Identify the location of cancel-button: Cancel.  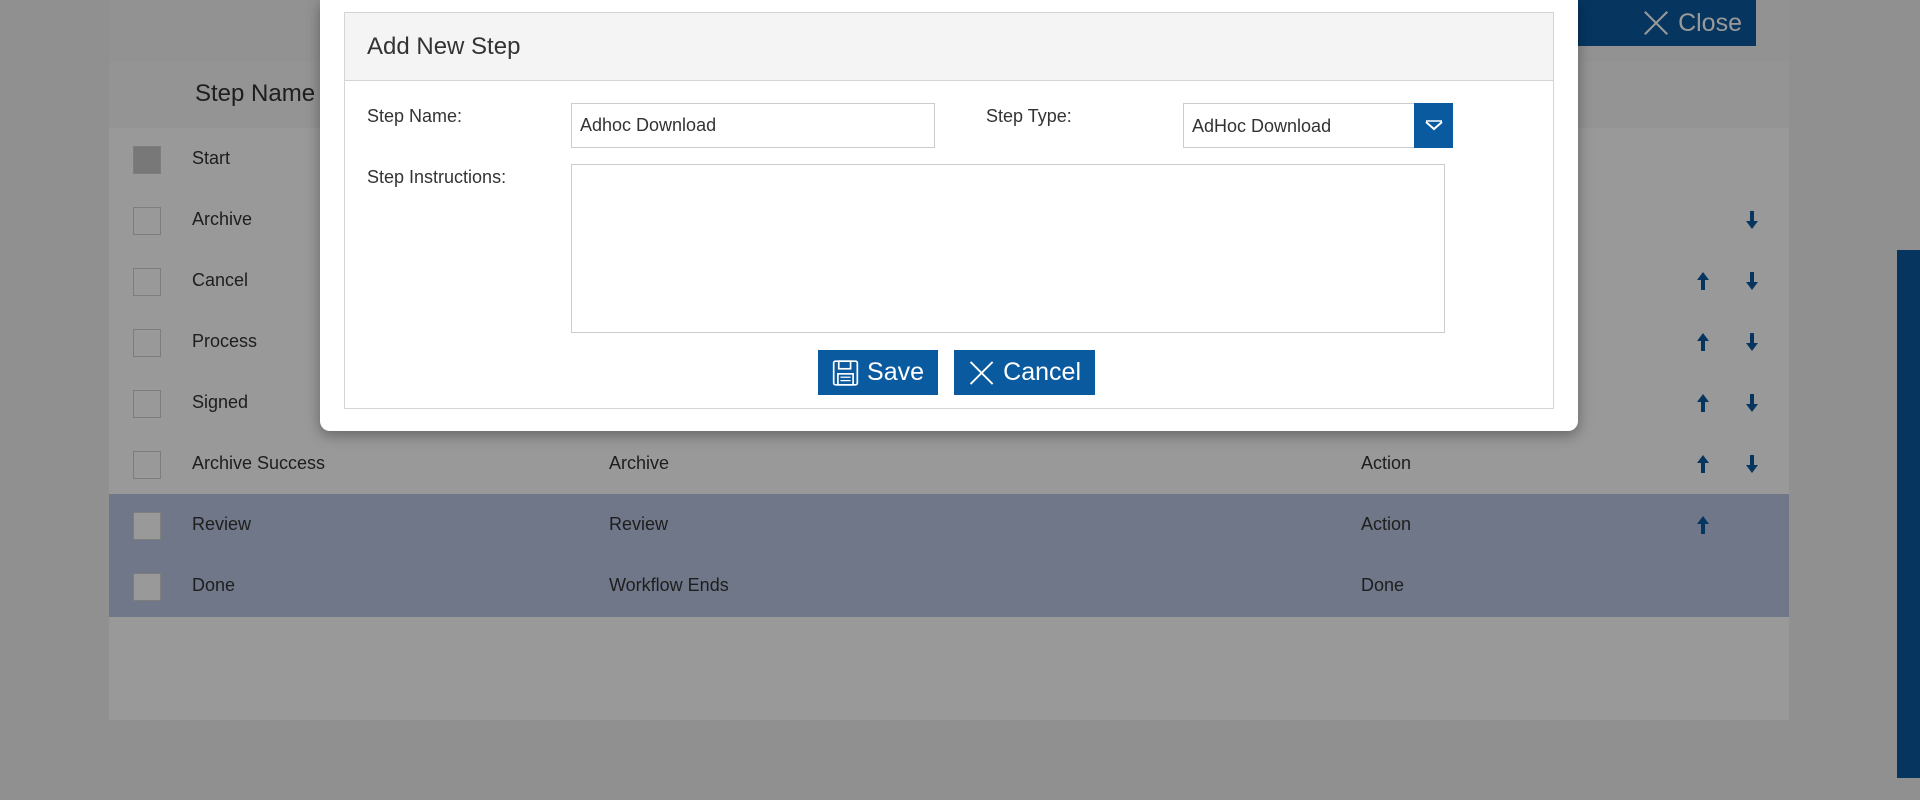
(1024, 372).